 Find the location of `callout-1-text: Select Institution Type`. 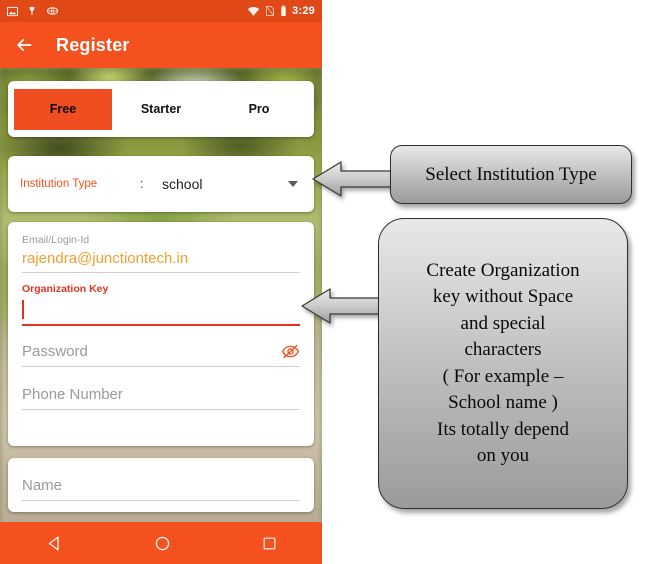

callout-1-text: Select Institution Type is located at coordinates (511, 174).